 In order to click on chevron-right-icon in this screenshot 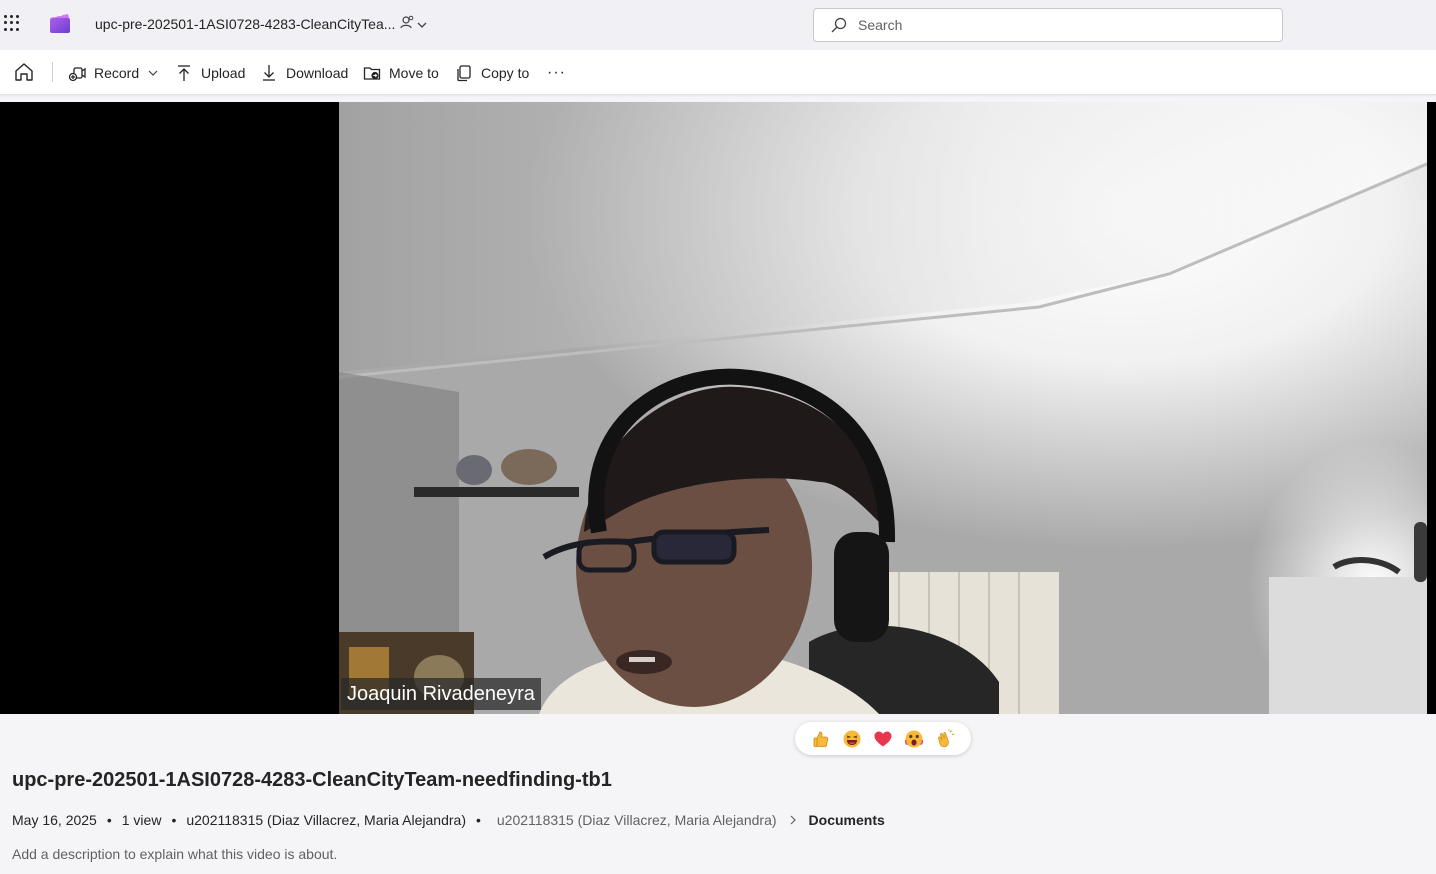, I will do `click(793, 820)`.